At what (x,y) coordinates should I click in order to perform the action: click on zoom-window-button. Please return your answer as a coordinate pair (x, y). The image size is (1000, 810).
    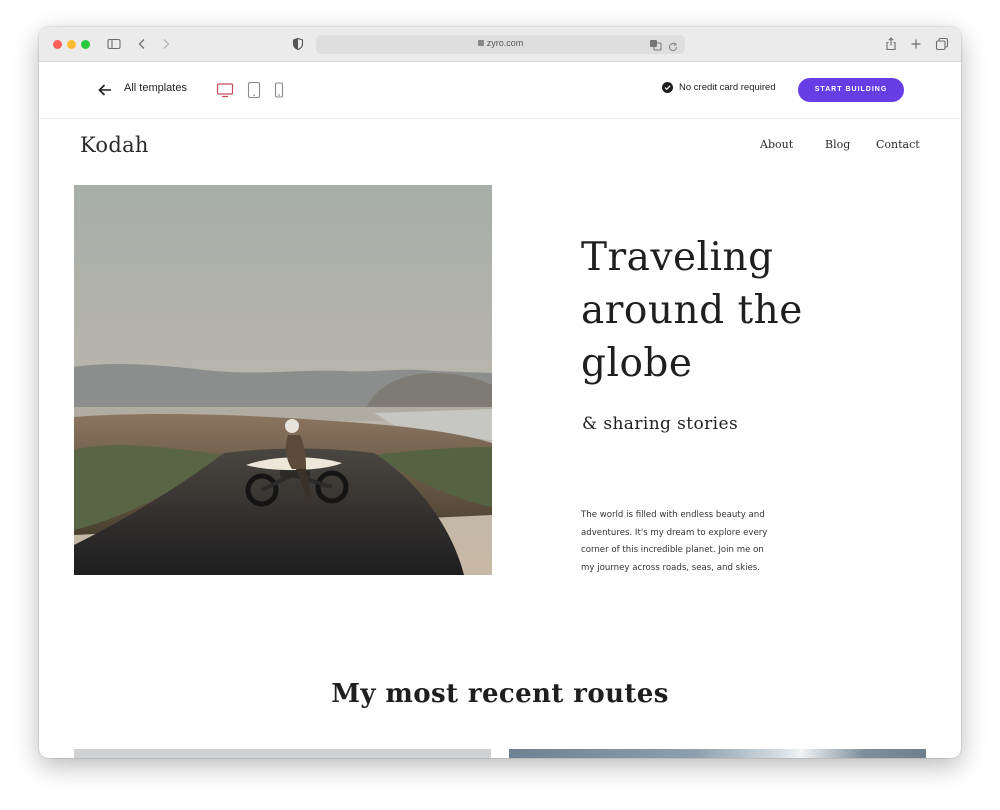
    Looking at the image, I should click on (85, 44).